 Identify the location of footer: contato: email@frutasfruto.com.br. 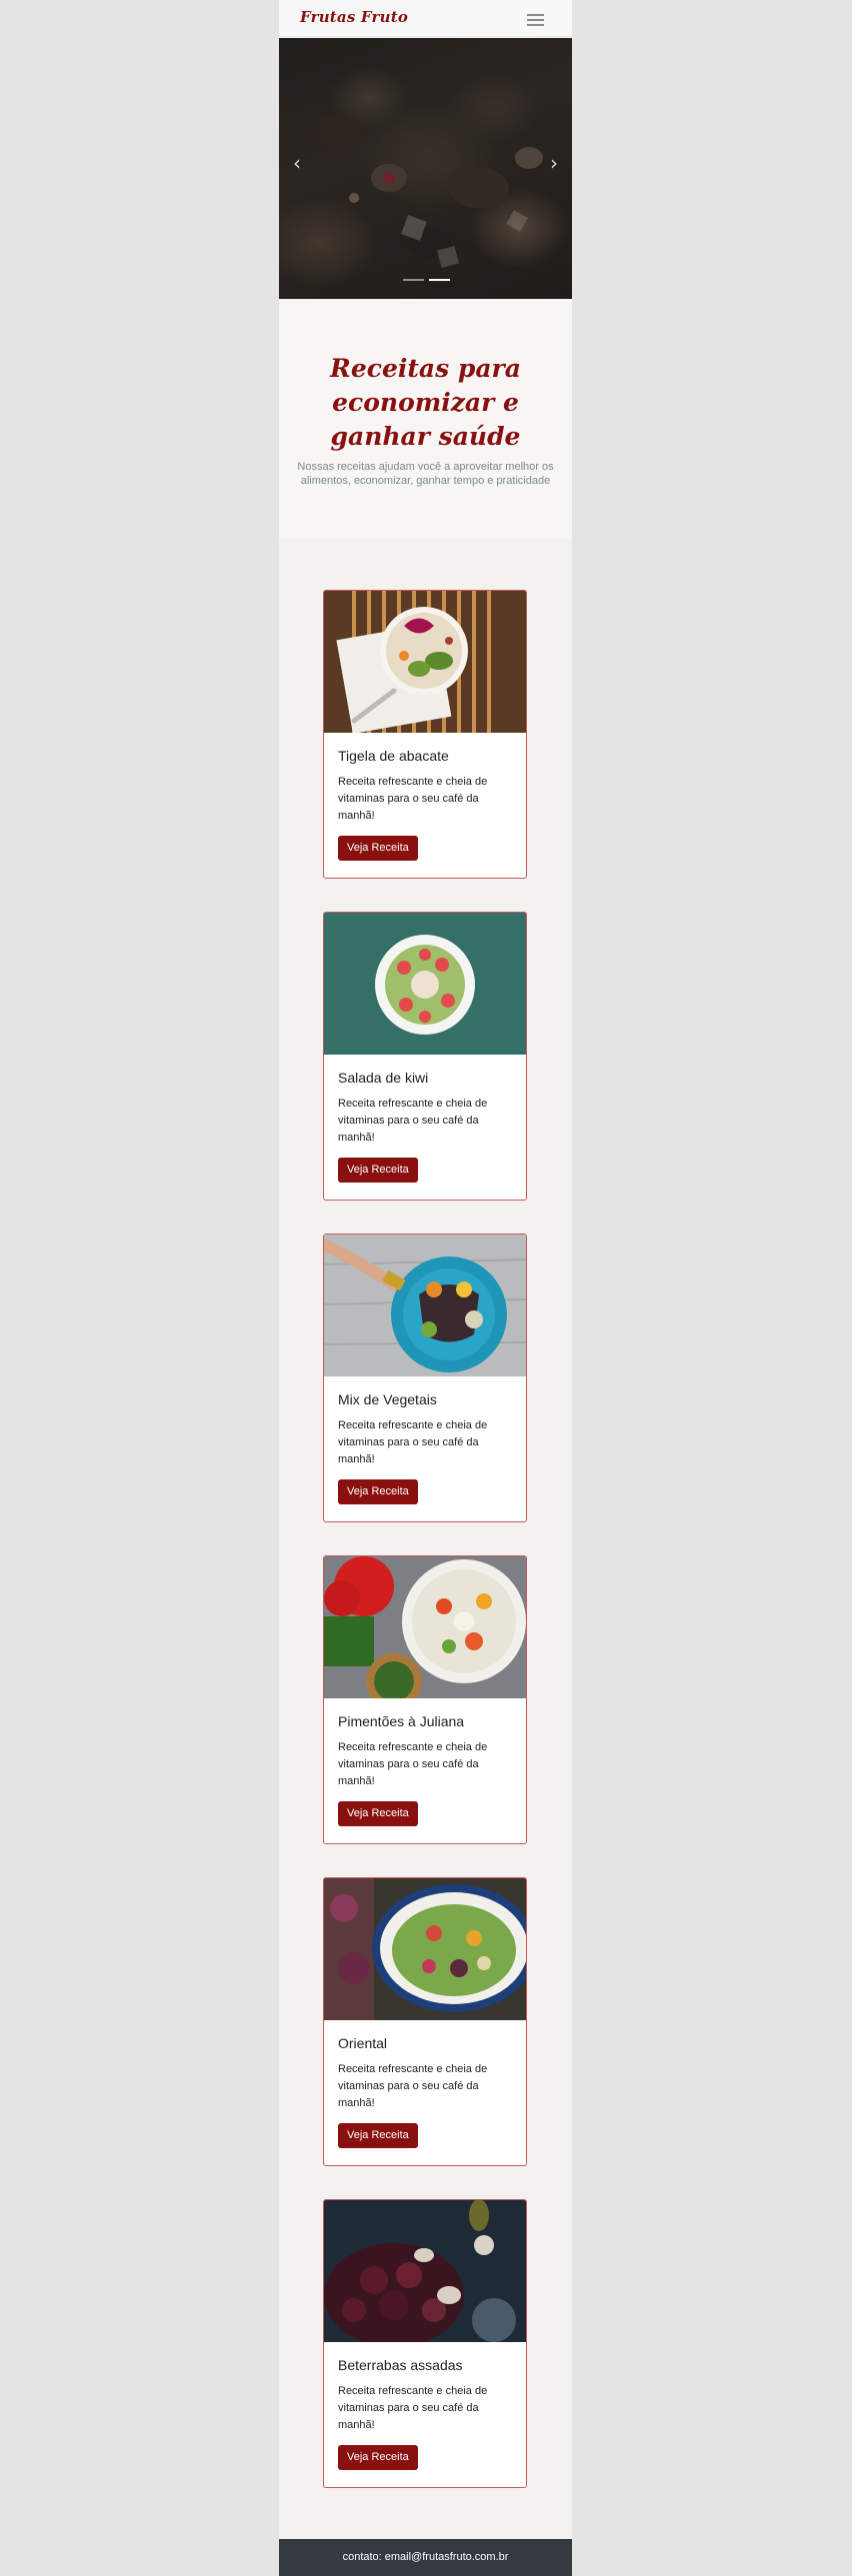
(425, 2558).